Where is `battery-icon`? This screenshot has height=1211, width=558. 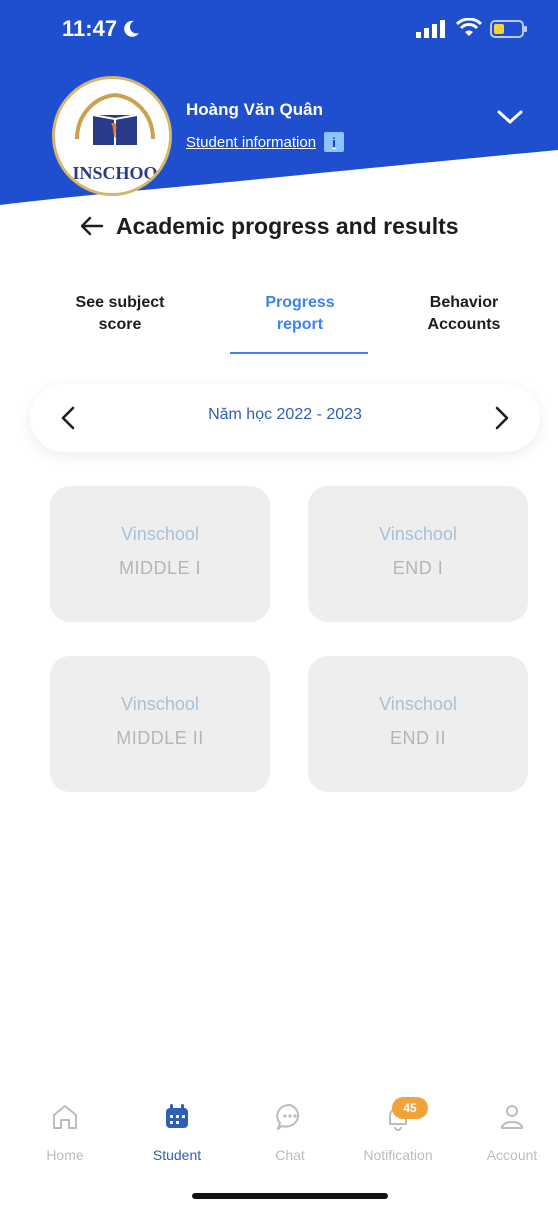 battery-icon is located at coordinates (508, 29).